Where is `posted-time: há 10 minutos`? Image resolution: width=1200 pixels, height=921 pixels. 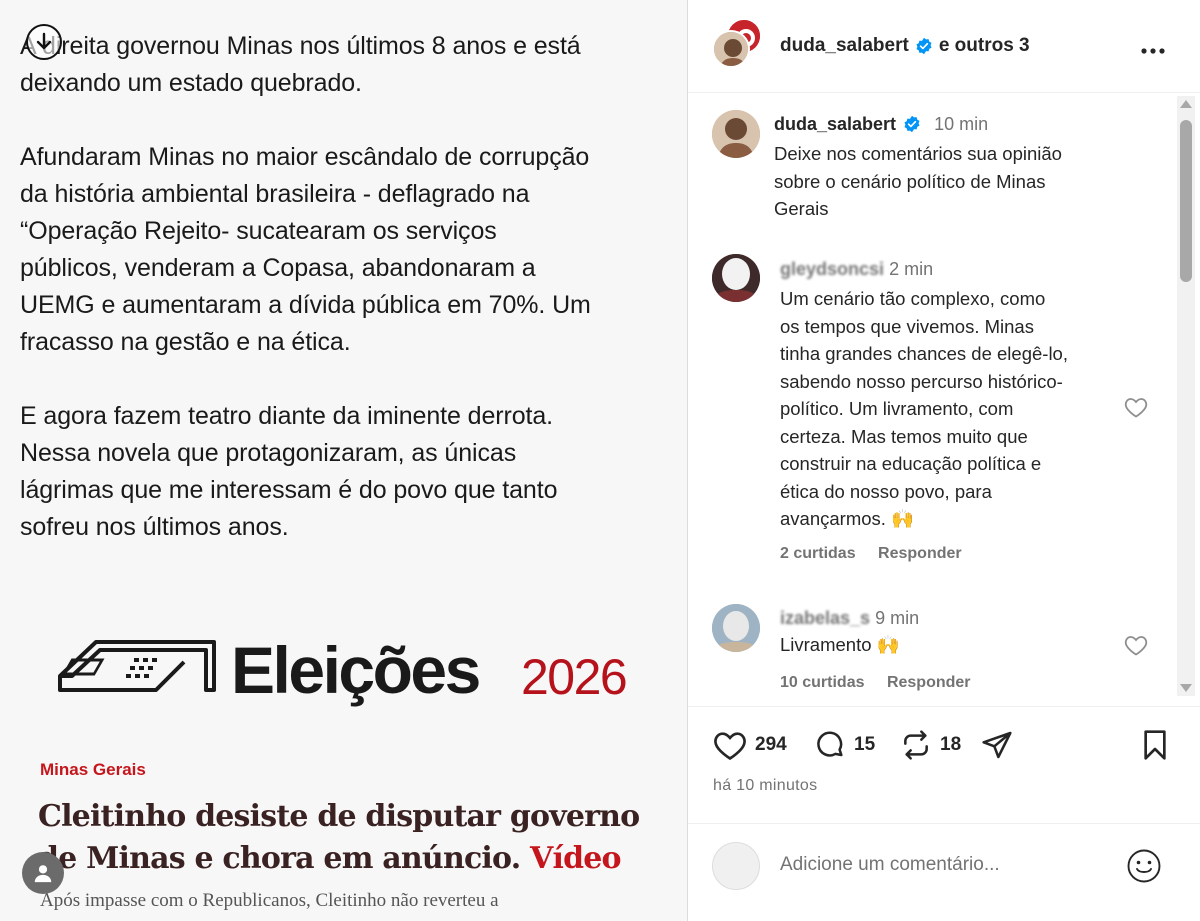 posted-time: há 10 minutos is located at coordinates (765, 786).